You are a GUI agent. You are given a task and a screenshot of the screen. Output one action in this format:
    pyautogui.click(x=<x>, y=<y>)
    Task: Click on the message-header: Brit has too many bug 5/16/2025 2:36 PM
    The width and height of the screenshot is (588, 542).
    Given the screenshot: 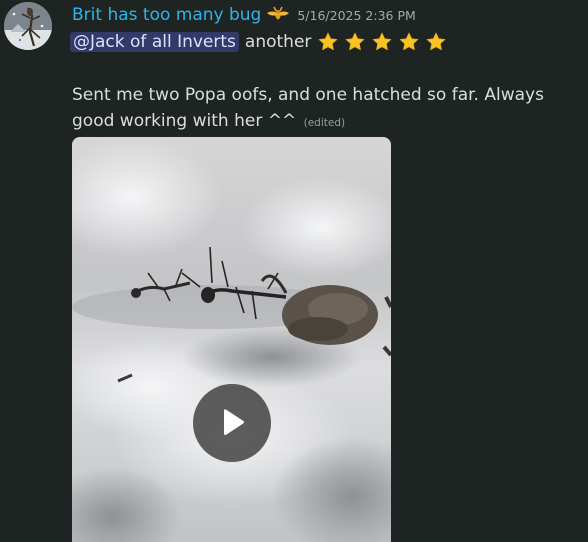 What is the action you would take?
    pyautogui.click(x=244, y=15)
    